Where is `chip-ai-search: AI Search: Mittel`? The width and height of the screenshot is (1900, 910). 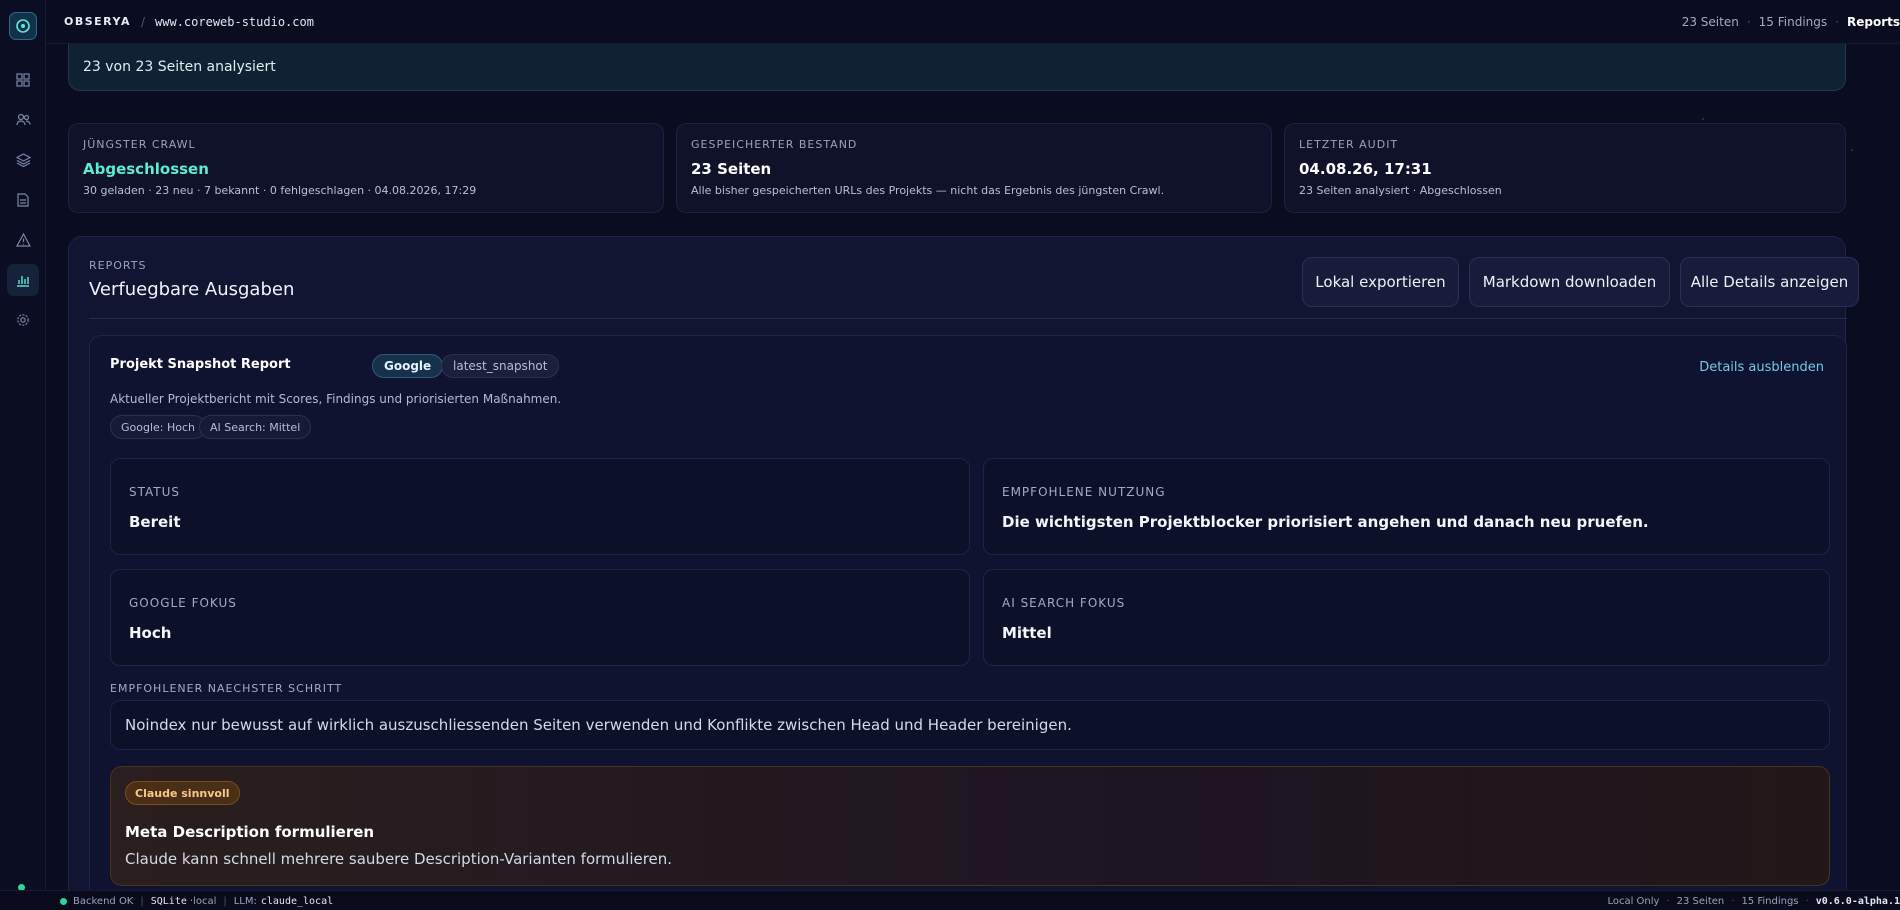
chip-ai-search: AI Search: Mittel is located at coordinates (255, 427).